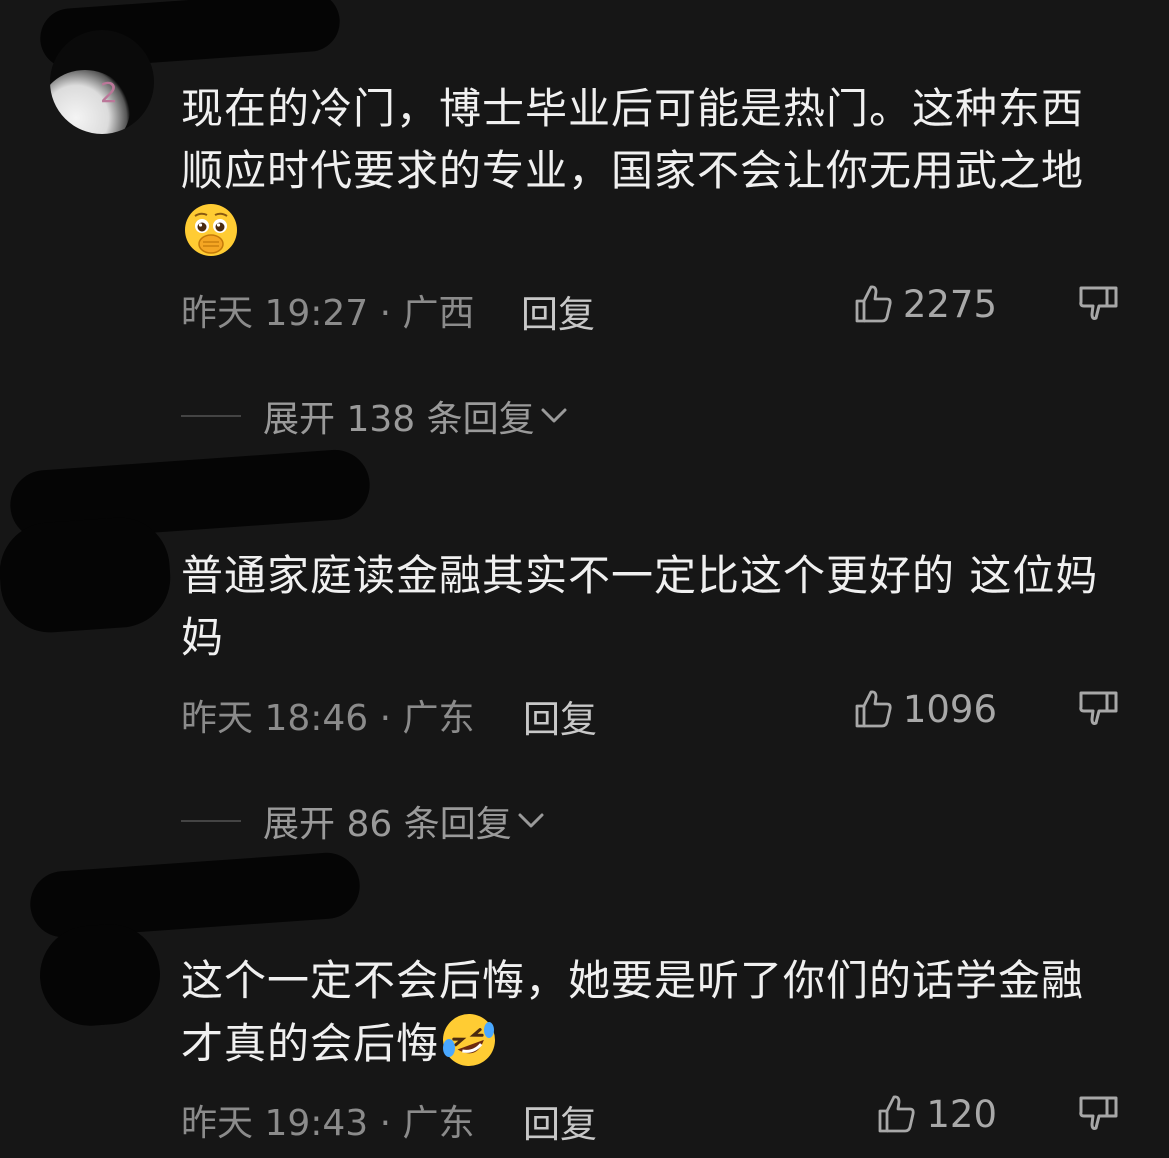  Describe the element at coordinates (646, 1012) in the screenshot. I see `comment-text: 这个一定不会后悔，她要是听了你们的话学金融才真的会后悔` at that location.